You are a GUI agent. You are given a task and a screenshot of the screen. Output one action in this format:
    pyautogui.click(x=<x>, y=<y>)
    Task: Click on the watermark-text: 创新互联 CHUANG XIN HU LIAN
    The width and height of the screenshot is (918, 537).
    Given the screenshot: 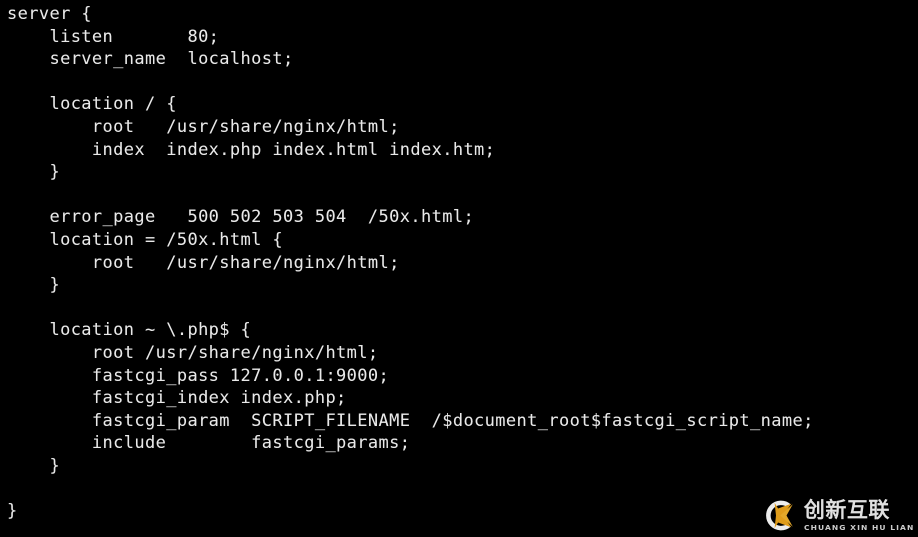 What is the action you would take?
    pyautogui.click(x=859, y=514)
    